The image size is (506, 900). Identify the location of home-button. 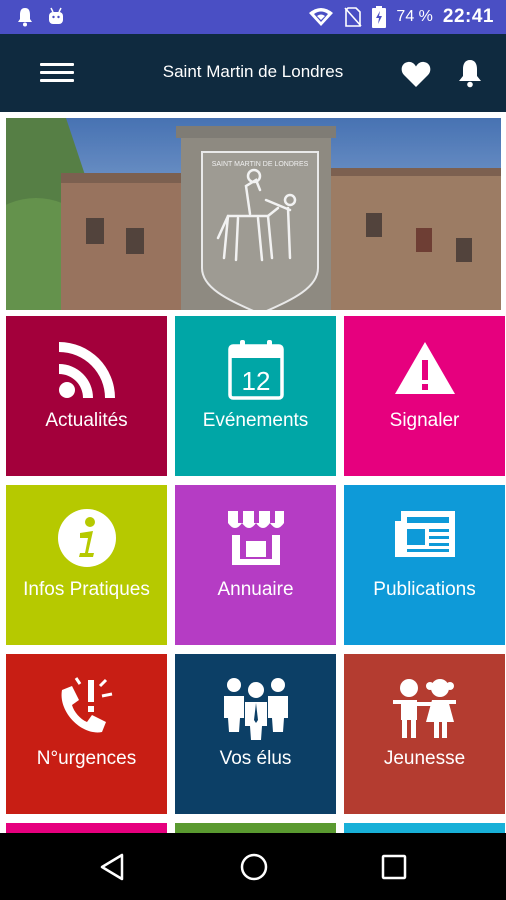
(254, 867).